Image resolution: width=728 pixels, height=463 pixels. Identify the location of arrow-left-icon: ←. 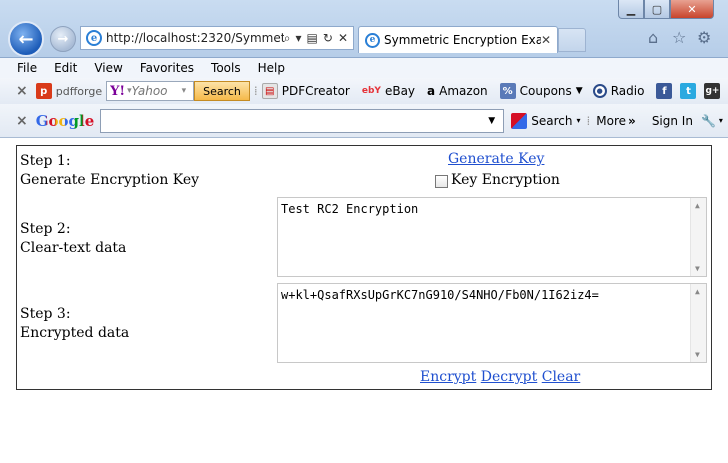
(26, 39).